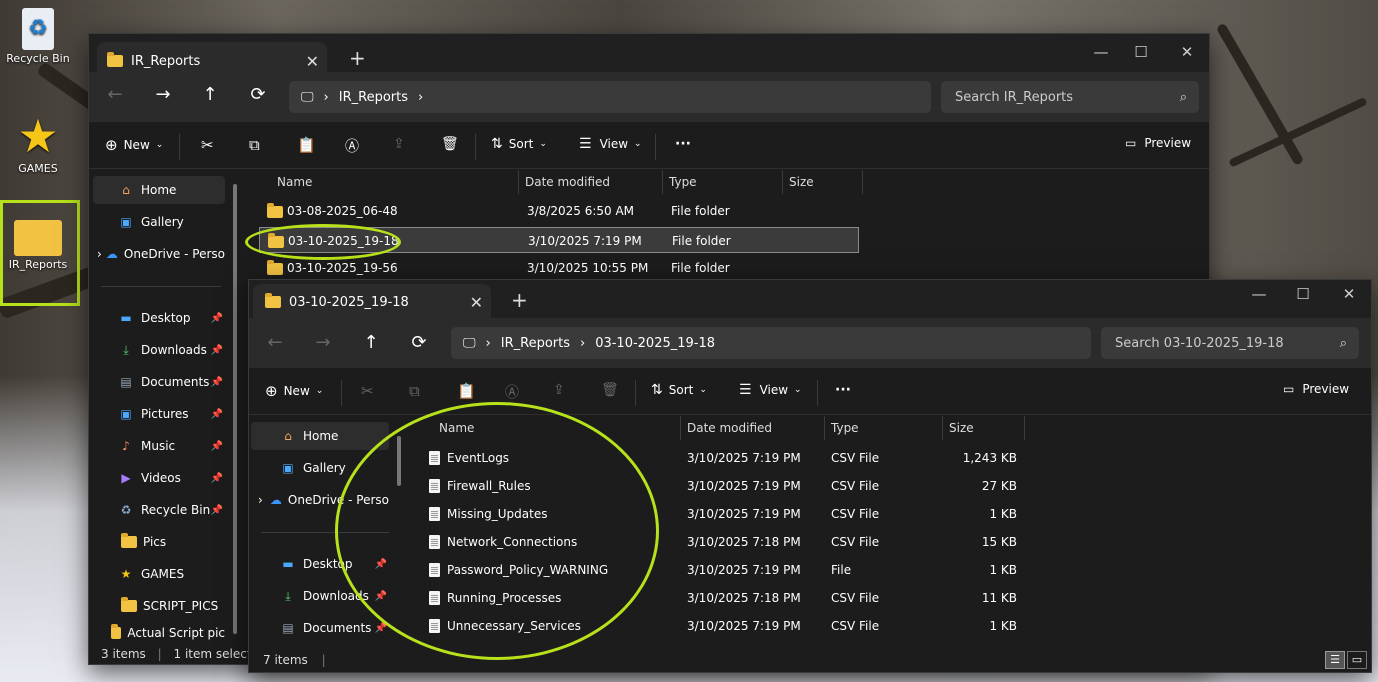 The width and height of the screenshot is (1378, 682). I want to click on desktop-recycle-bin: ♻ Recycle Bin, so click(38, 36).